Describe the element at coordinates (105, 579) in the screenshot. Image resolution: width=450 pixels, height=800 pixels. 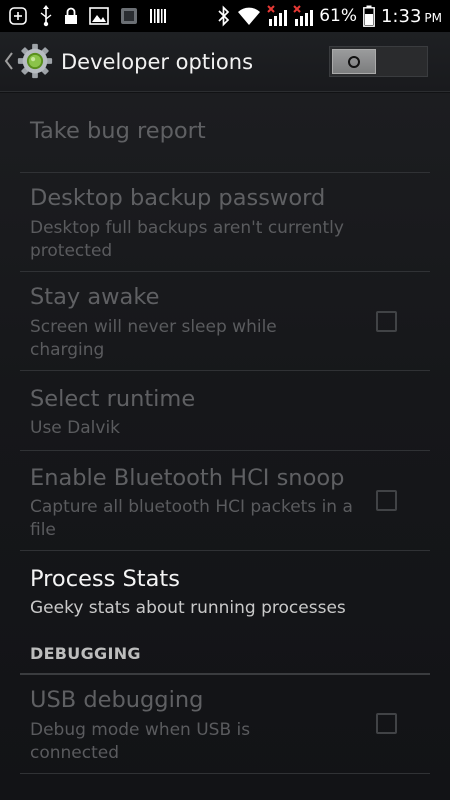
I see `pref-title: Process Stats` at that location.